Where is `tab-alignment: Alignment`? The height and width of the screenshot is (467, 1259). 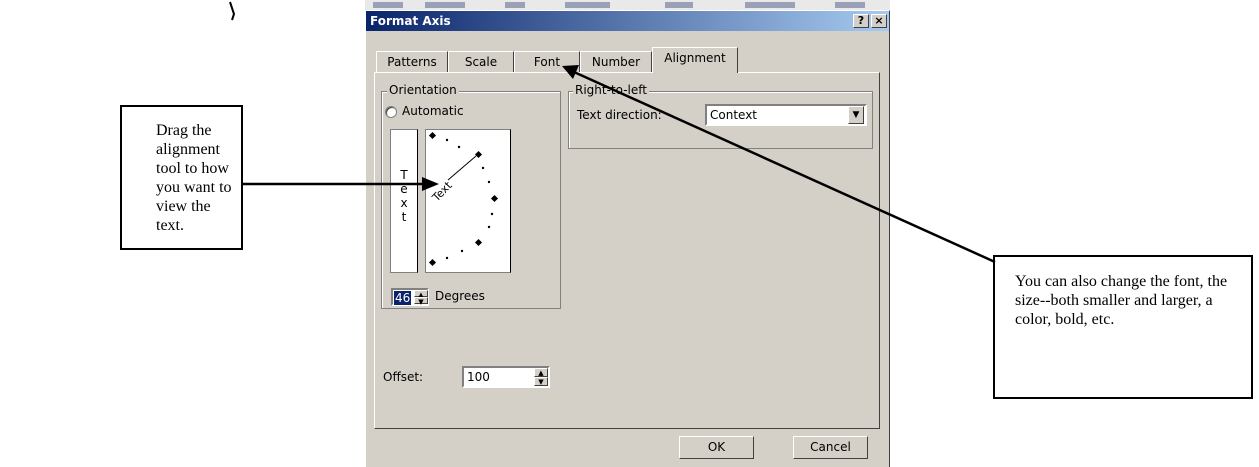 tab-alignment: Alignment is located at coordinates (695, 60).